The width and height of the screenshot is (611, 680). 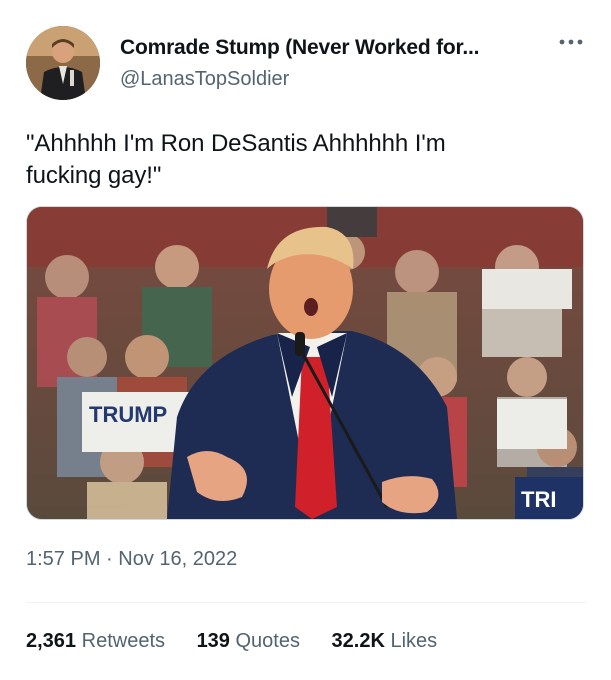 I want to click on engagement-stats: 2,361 Retweets 139 Quotes 32.2K Likes, so click(x=244, y=641).